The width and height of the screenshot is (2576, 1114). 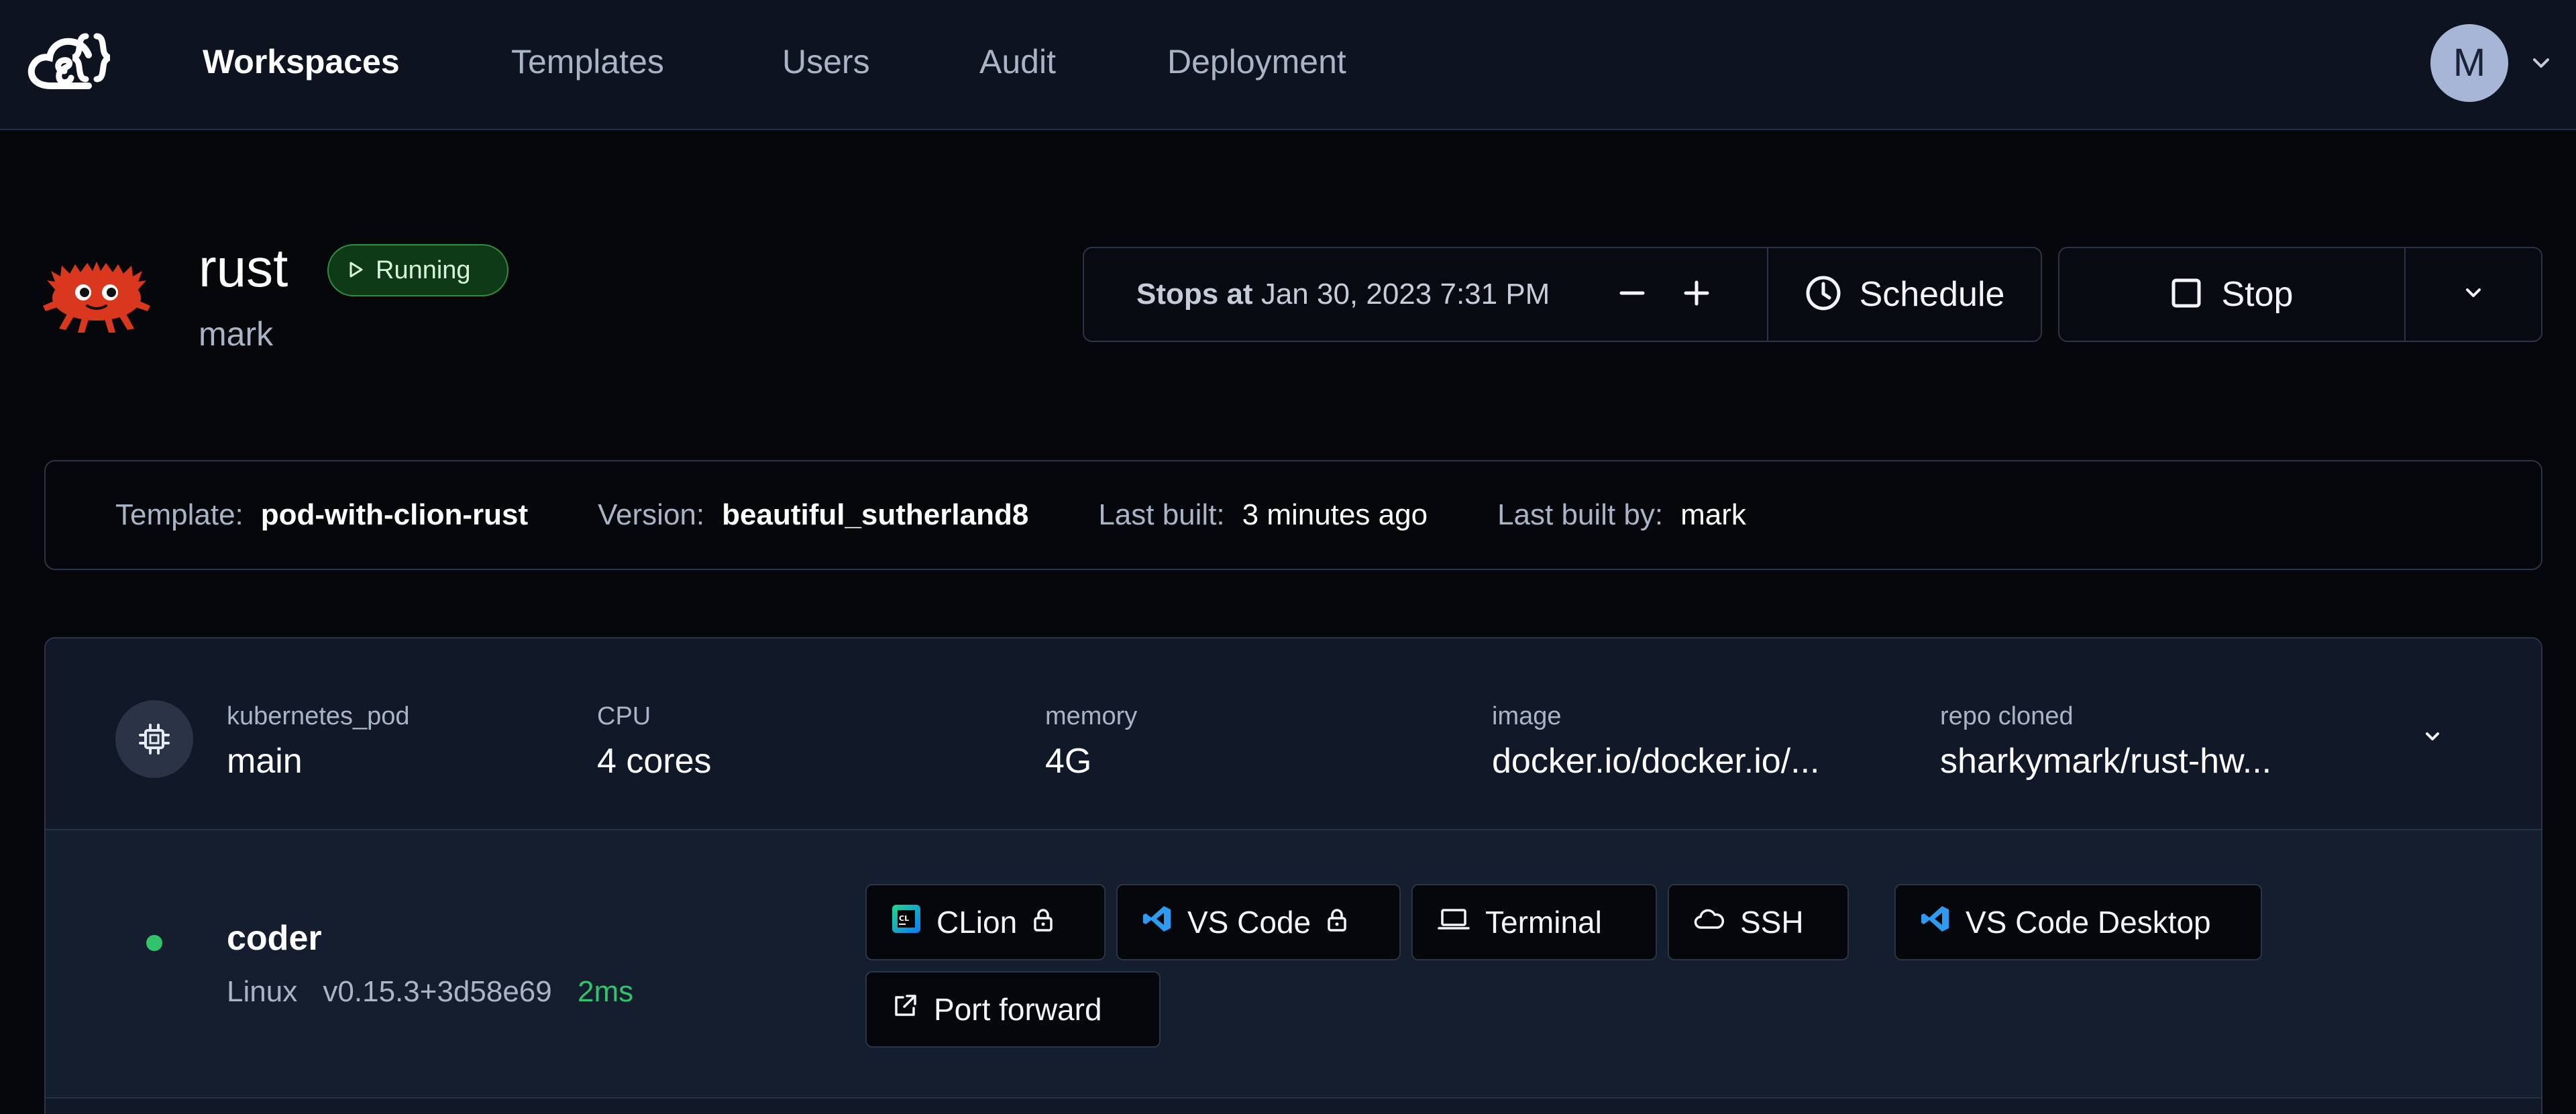 What do you see at coordinates (1161, 514) in the screenshot?
I see `last-built-key: Last built:` at bounding box center [1161, 514].